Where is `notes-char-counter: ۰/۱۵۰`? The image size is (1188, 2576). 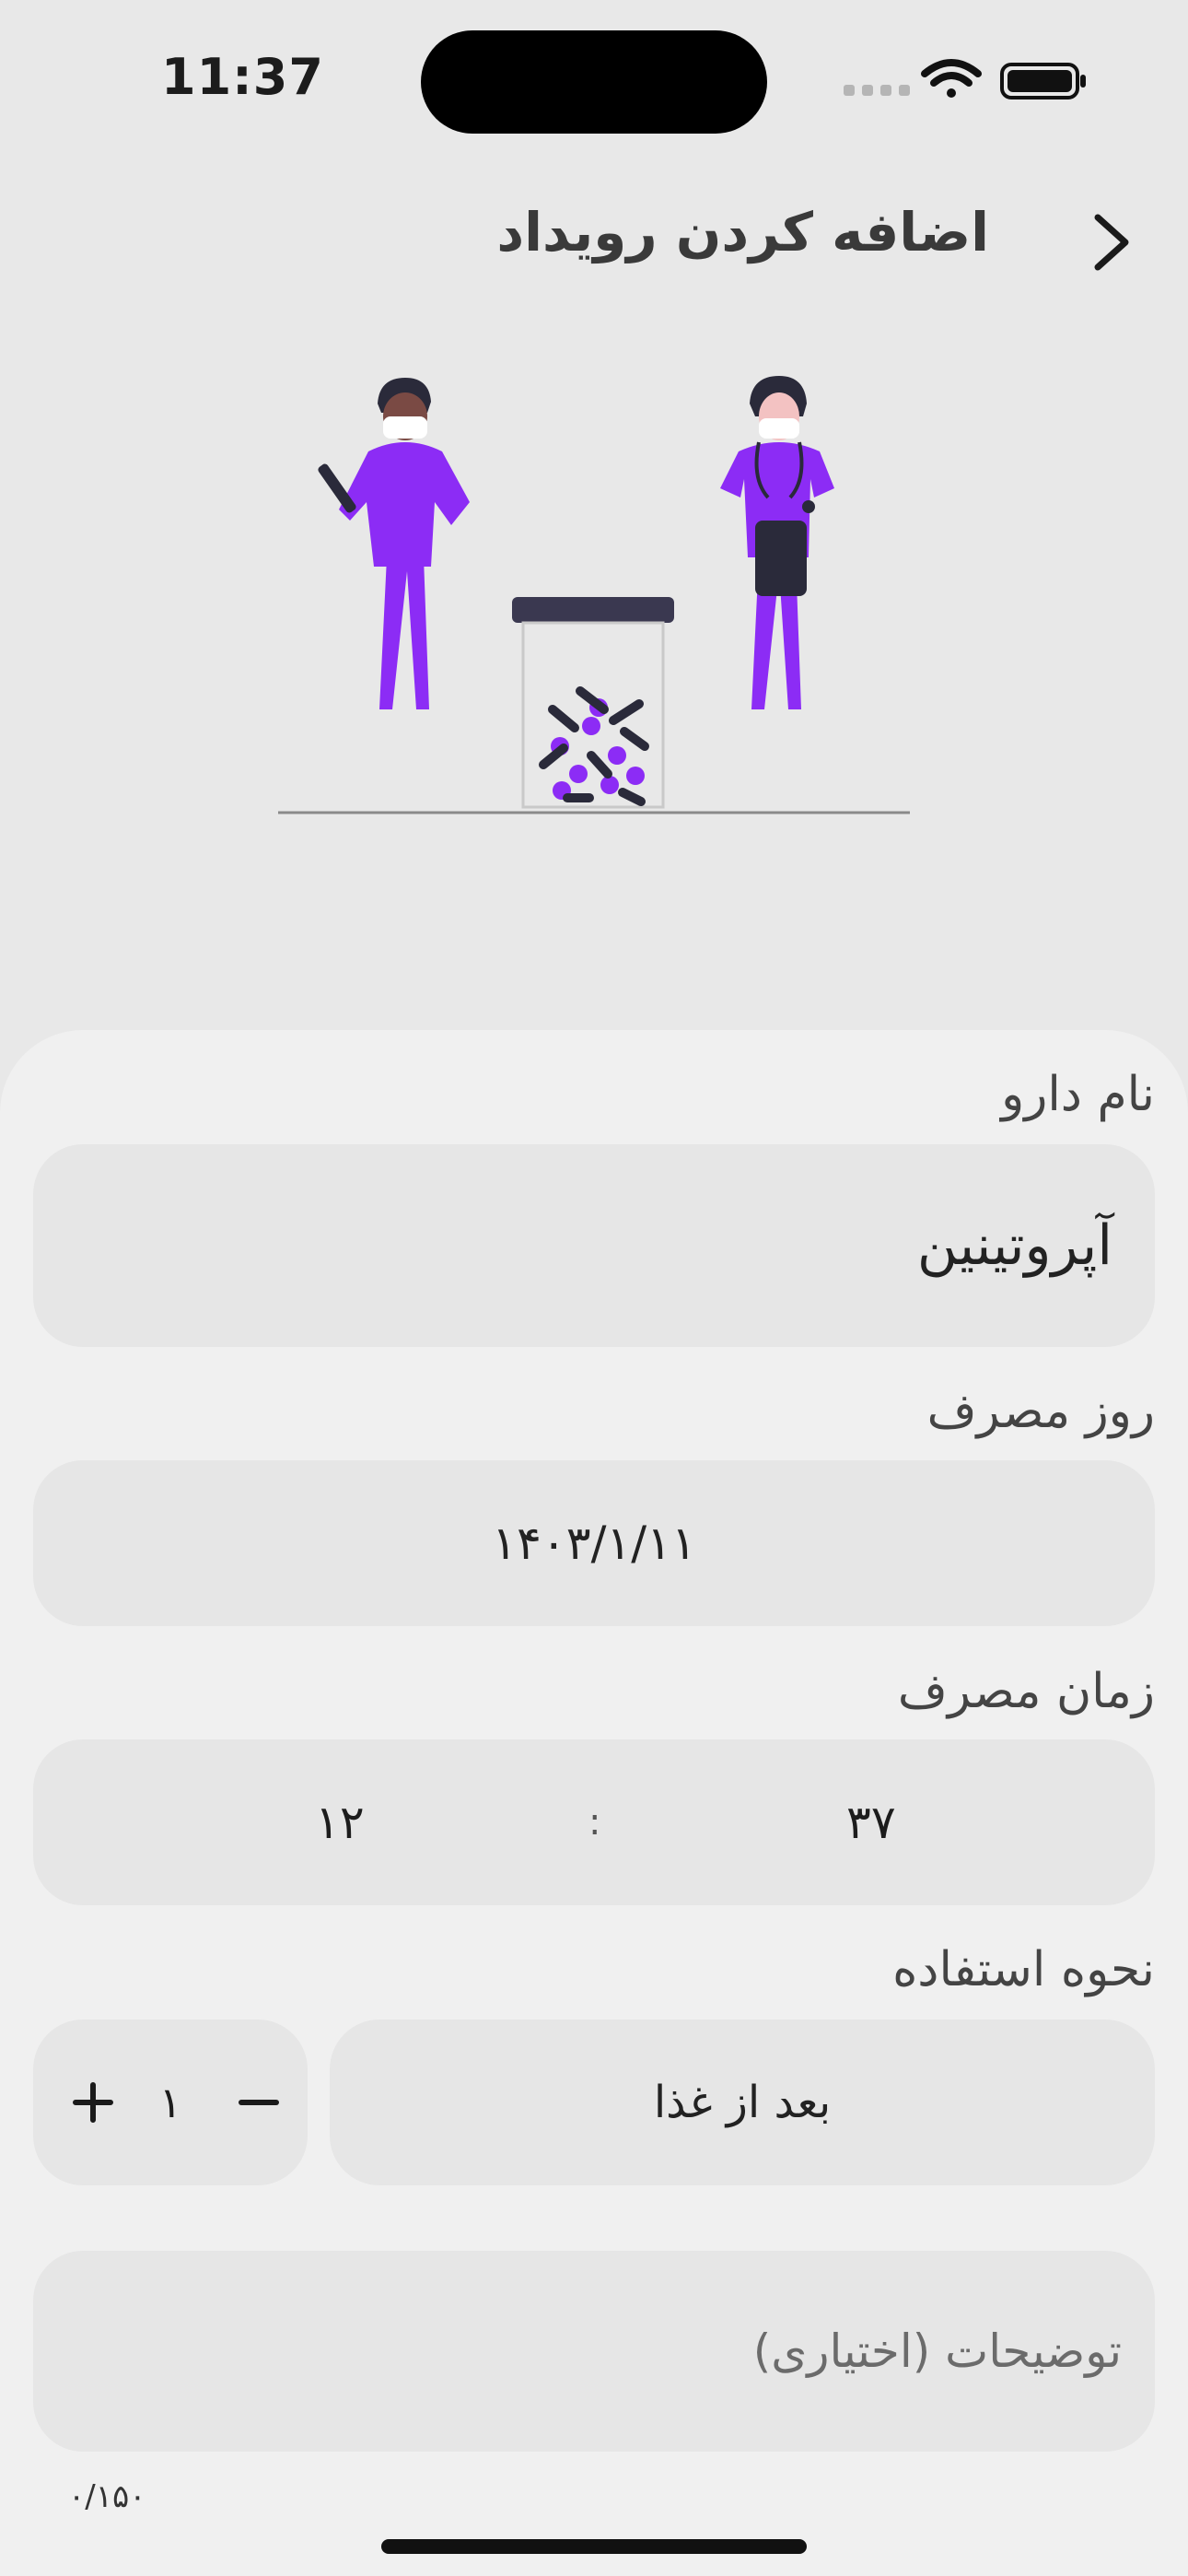
notes-char-counter: ۰/۱۵۰ is located at coordinates (107, 2496).